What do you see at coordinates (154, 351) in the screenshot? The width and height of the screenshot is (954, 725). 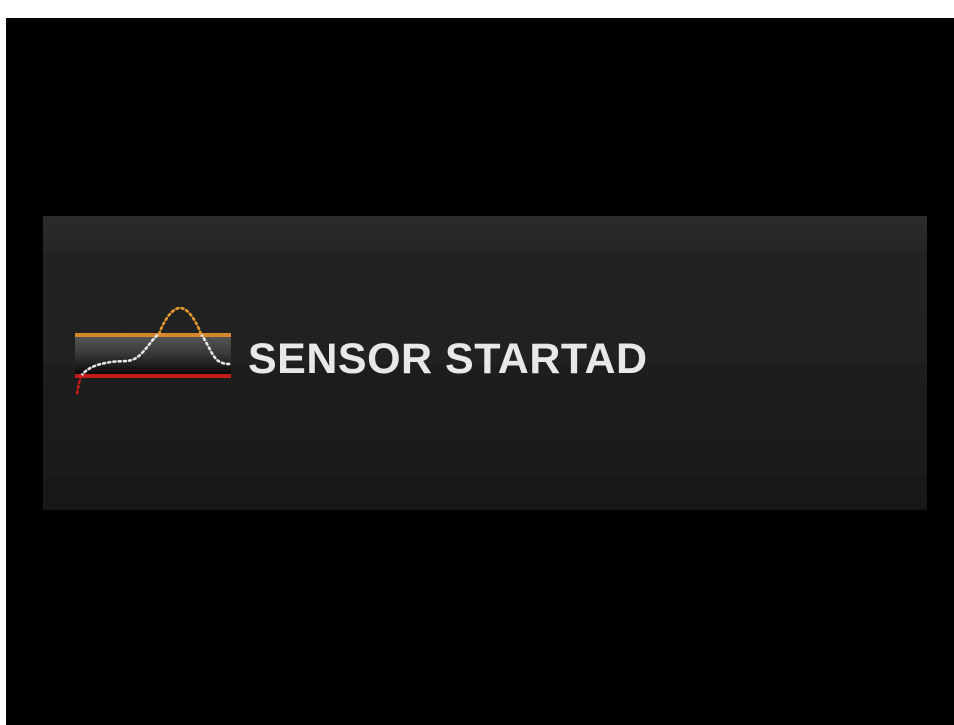 I see `sensor-graph-icon` at bounding box center [154, 351].